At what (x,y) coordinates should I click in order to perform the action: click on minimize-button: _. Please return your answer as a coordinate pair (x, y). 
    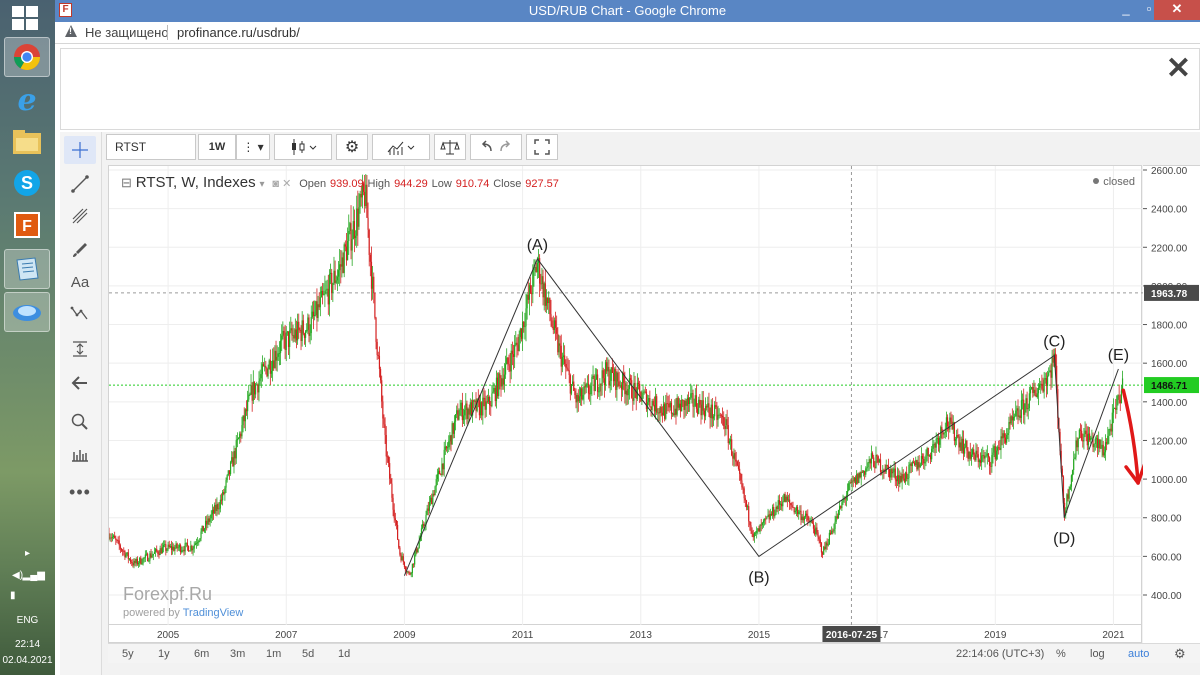
    Looking at the image, I should click on (1126, 10).